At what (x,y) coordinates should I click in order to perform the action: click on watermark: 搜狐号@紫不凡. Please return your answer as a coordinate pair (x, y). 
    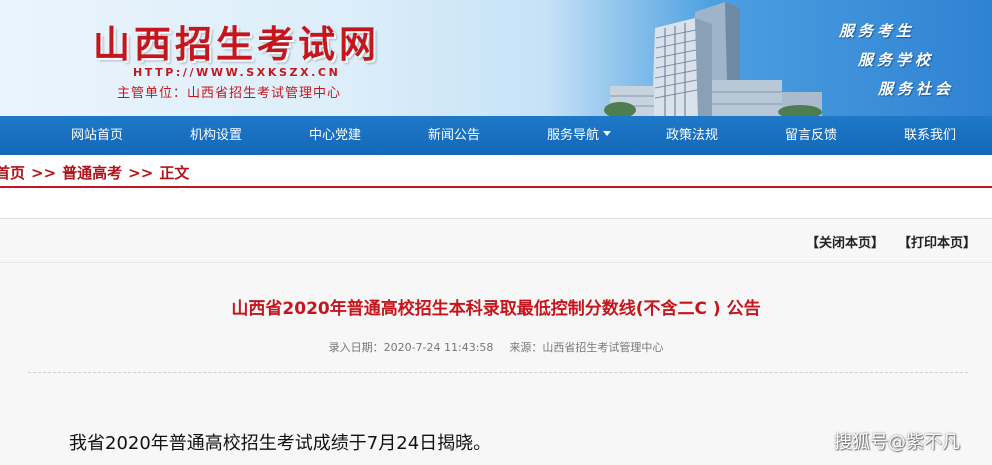
    Looking at the image, I should click on (897, 442).